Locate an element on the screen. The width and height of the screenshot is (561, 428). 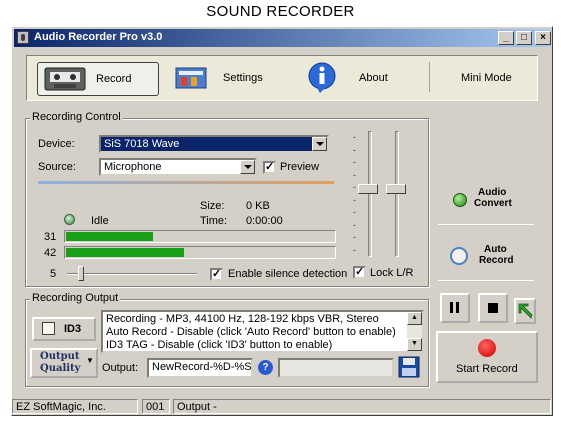
toolbar-divider is located at coordinates (429, 77).